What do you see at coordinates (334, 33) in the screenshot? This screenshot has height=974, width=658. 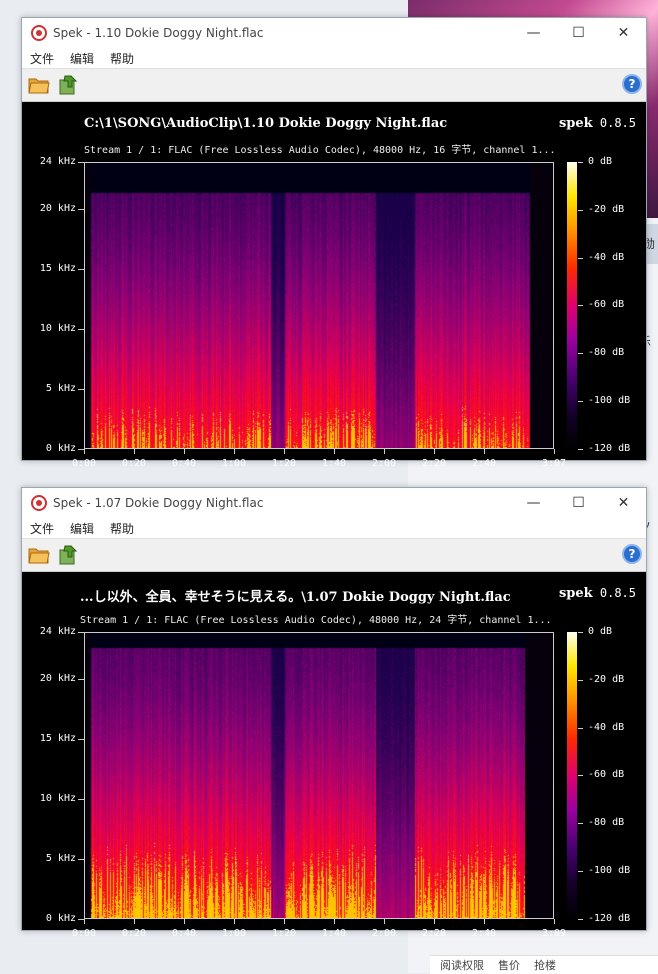 I see `title-bar: Spek - 1.10 Dokie Doggy Night.flac — ☐ ✕` at bounding box center [334, 33].